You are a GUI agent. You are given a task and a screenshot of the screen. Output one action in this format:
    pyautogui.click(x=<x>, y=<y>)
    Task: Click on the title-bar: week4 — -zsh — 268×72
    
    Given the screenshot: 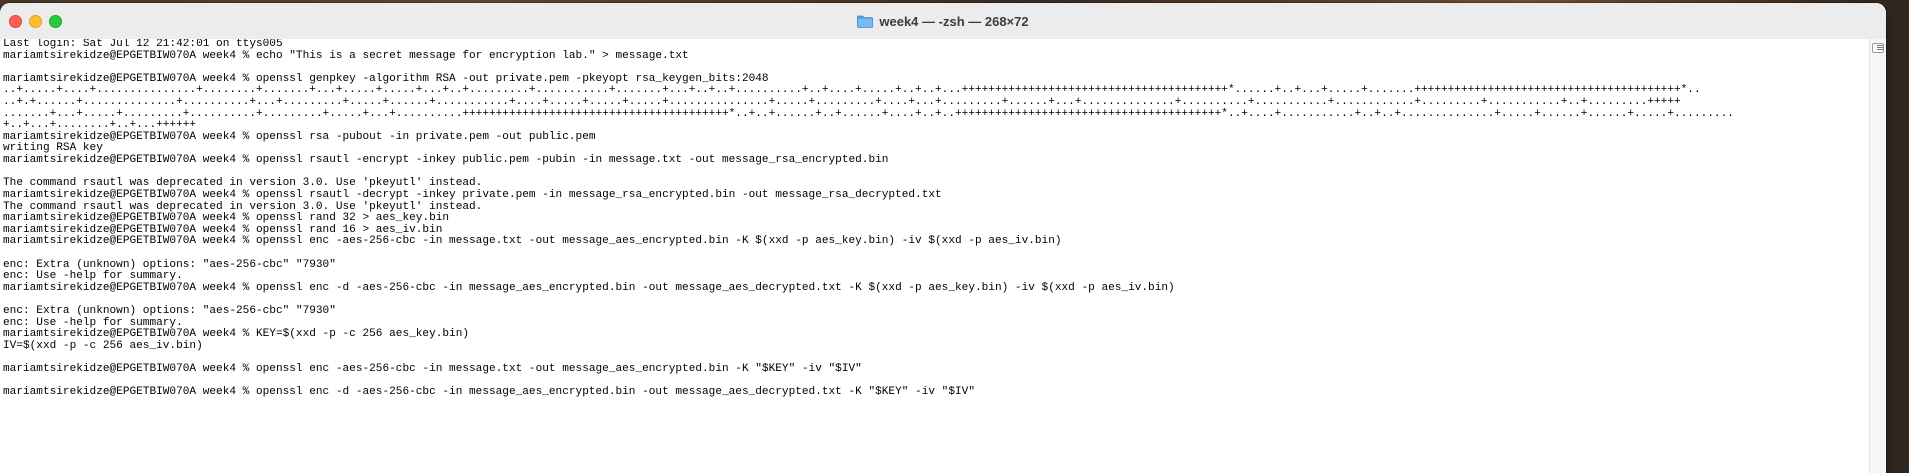 What is the action you would take?
    pyautogui.click(x=943, y=21)
    